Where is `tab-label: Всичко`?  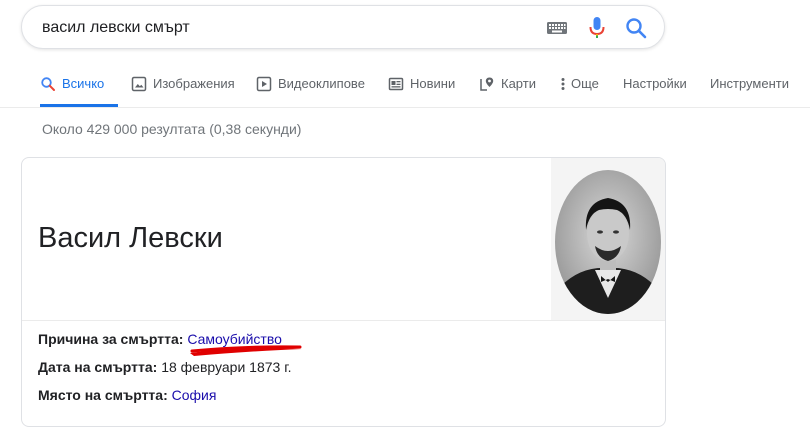 tab-label: Всичко is located at coordinates (83, 83).